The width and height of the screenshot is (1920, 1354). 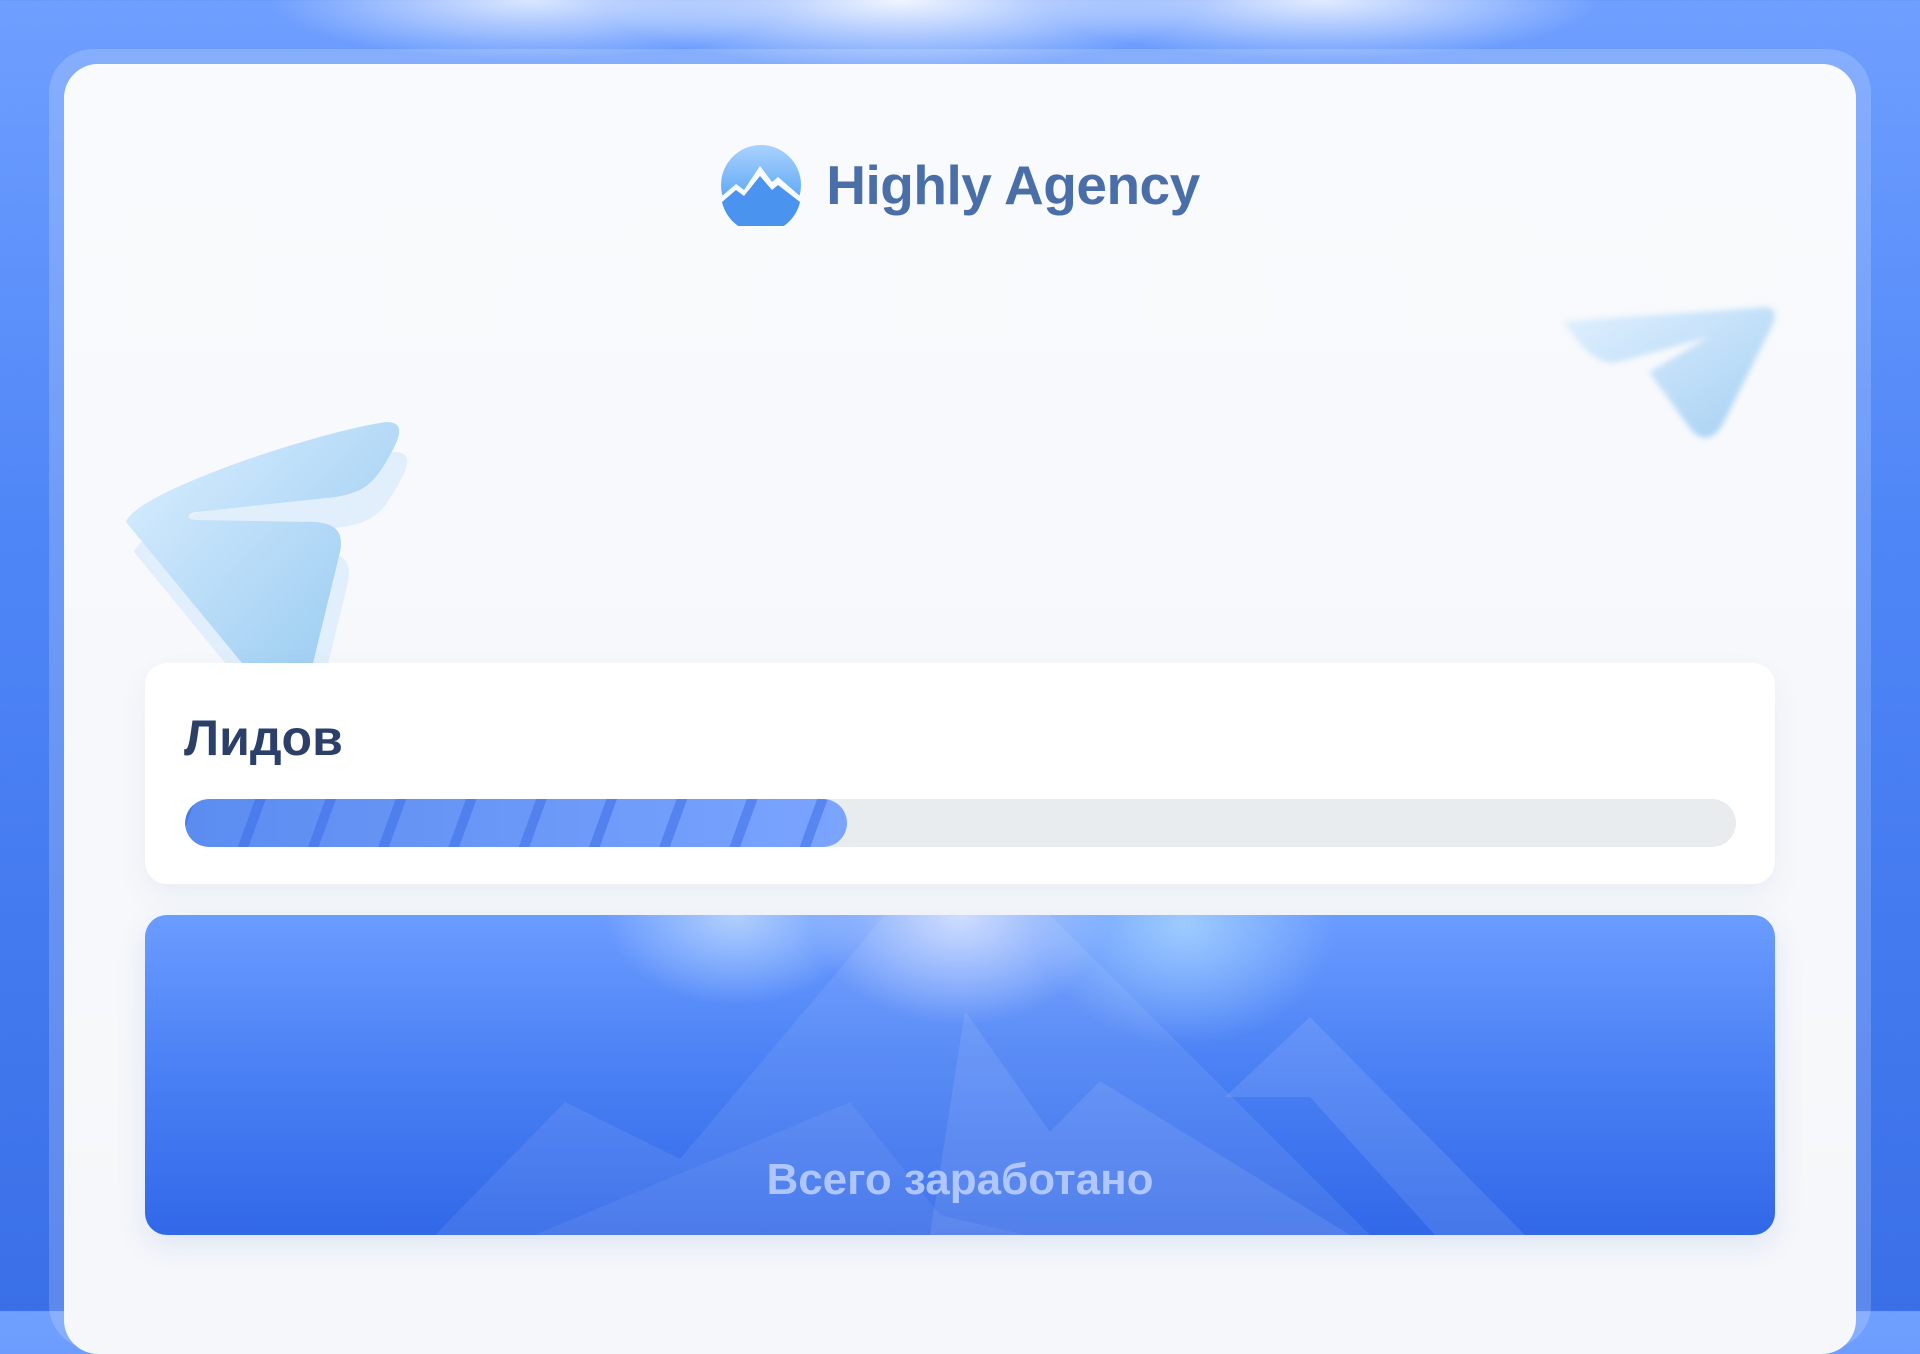 What do you see at coordinates (1013, 185) in the screenshot?
I see `brand-name: Highly Agency` at bounding box center [1013, 185].